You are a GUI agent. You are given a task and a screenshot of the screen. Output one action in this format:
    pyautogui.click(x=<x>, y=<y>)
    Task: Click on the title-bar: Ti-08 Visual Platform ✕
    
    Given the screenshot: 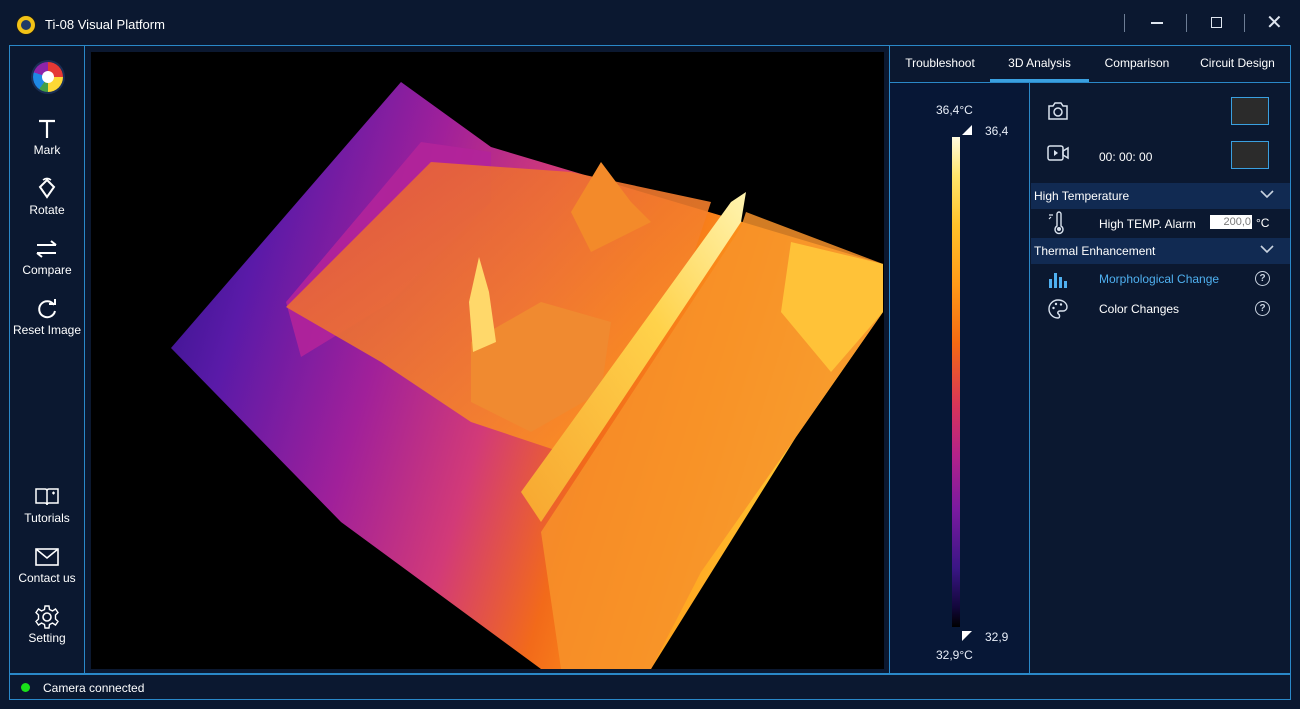 What is the action you would take?
    pyautogui.click(x=650, y=23)
    